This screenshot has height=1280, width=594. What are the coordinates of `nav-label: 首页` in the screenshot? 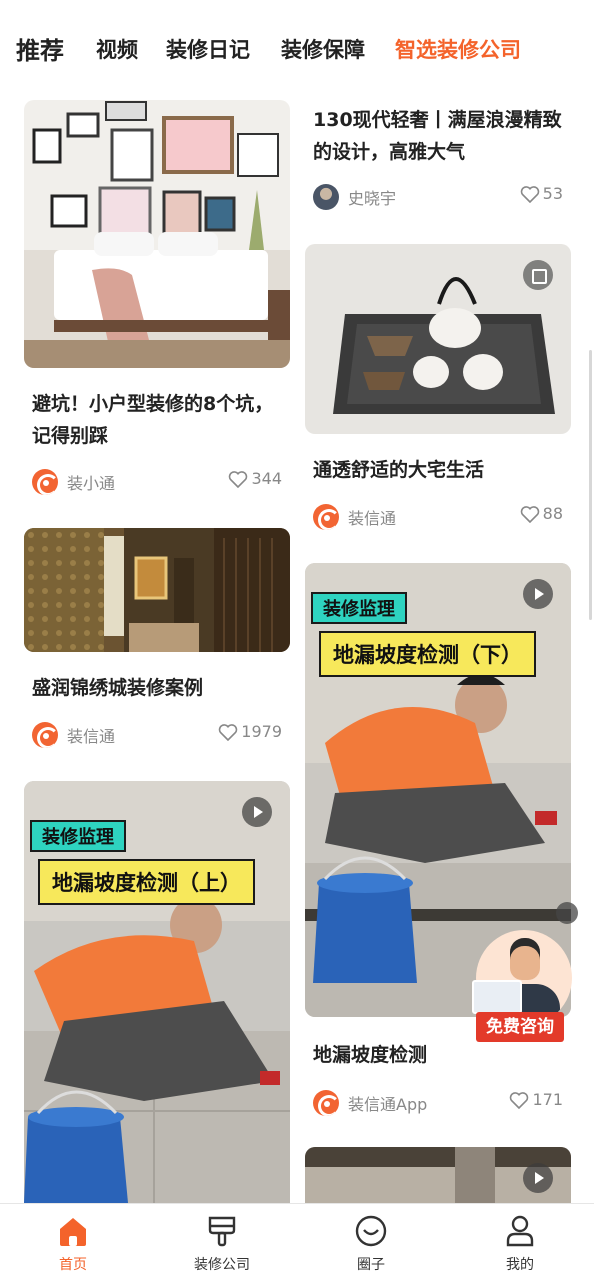 It's located at (73, 1265).